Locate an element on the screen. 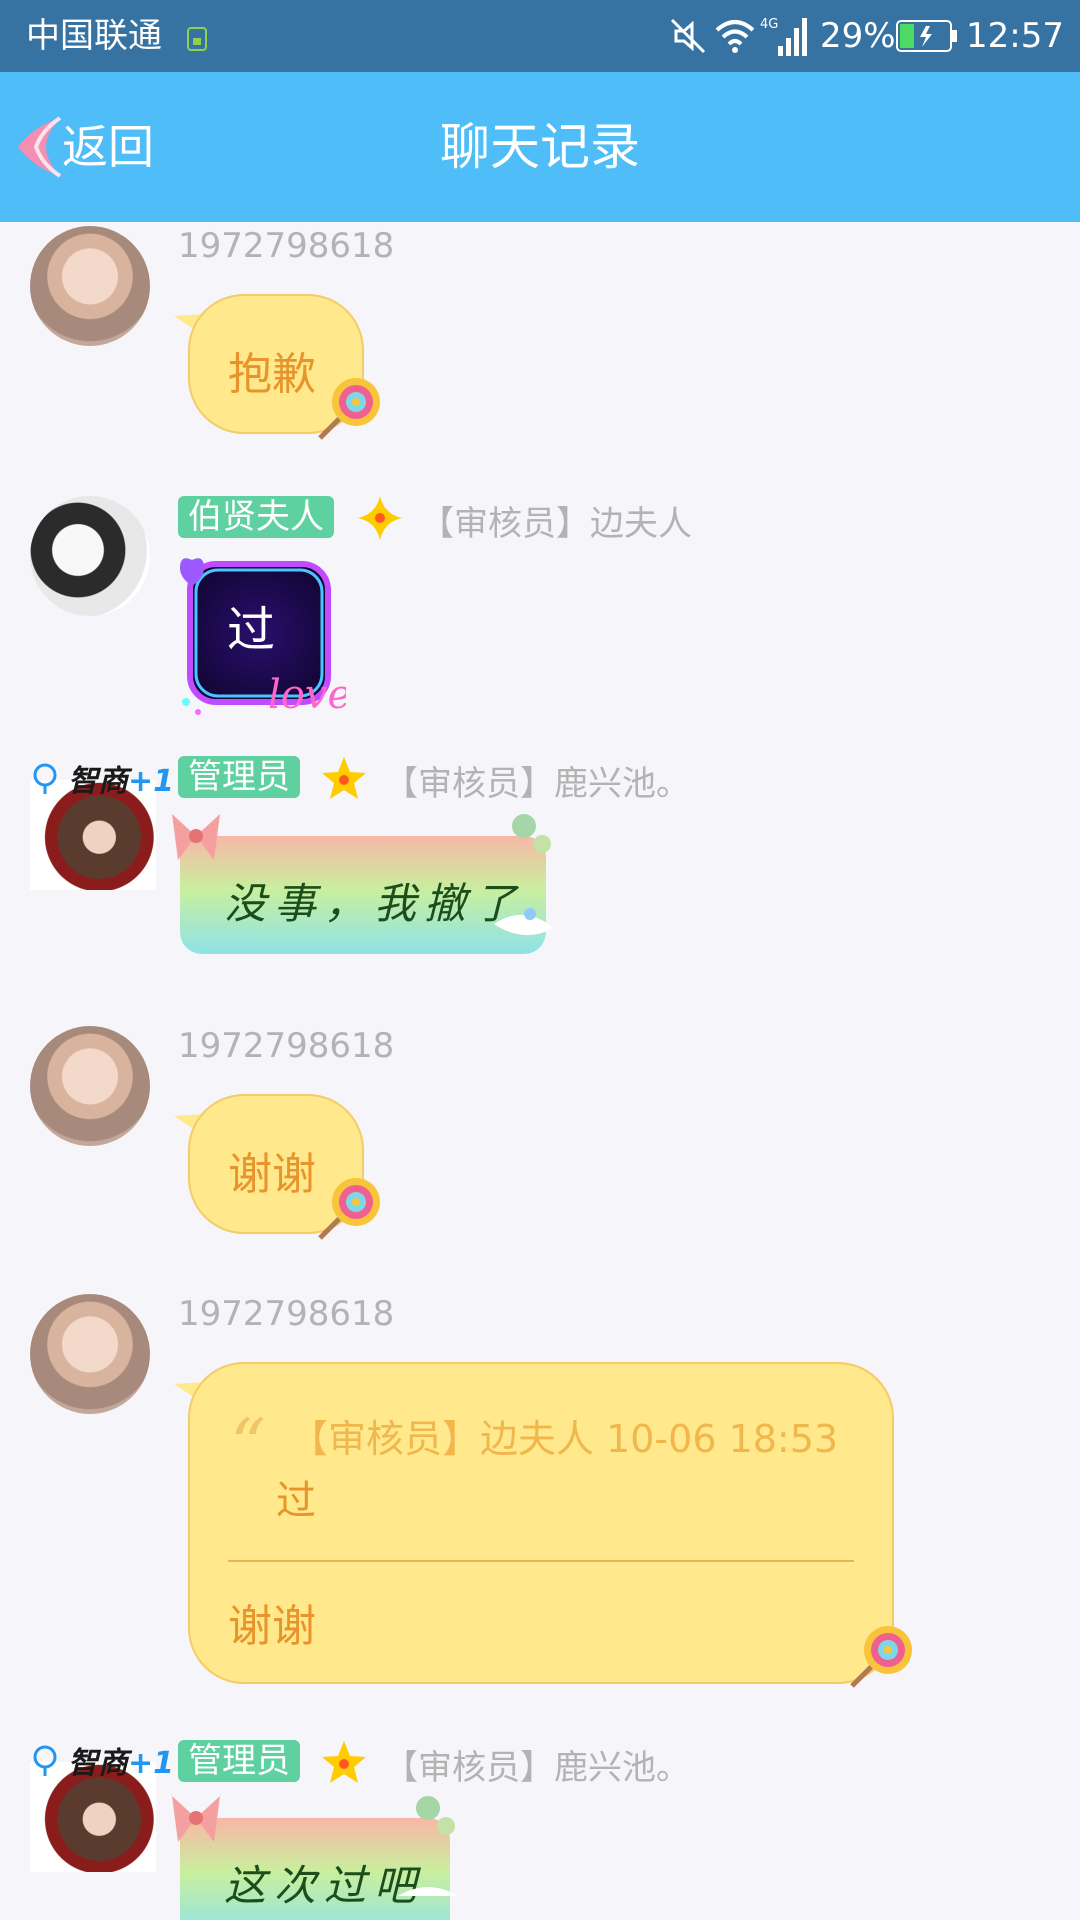 Image resolution: width=1080 pixels, height=1920 pixels. quoted-text: 过 is located at coordinates (296, 1501).